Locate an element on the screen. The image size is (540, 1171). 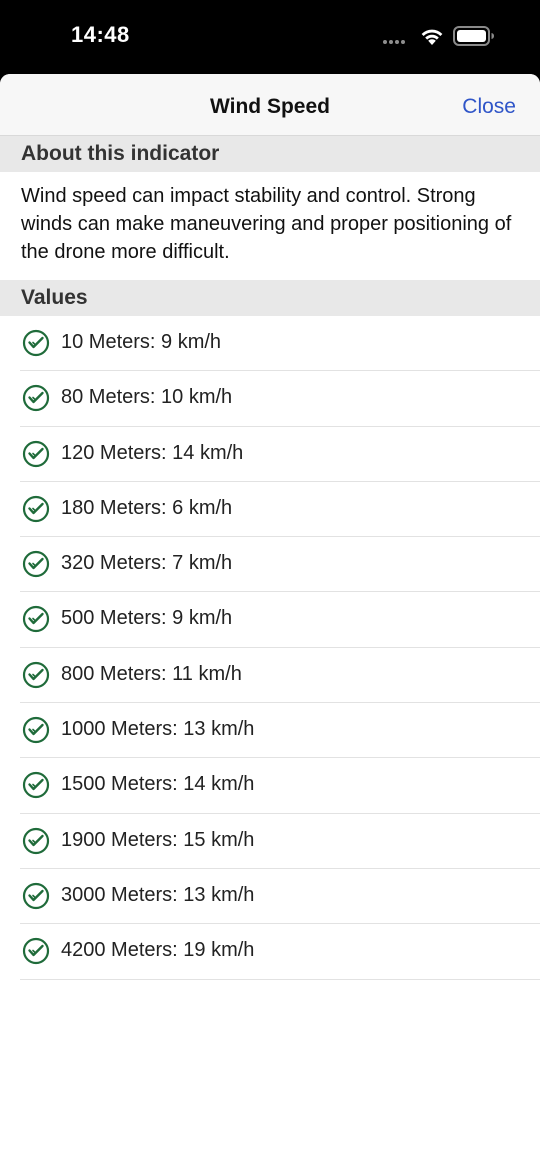
values-section-header: Values is located at coordinates (270, 298).